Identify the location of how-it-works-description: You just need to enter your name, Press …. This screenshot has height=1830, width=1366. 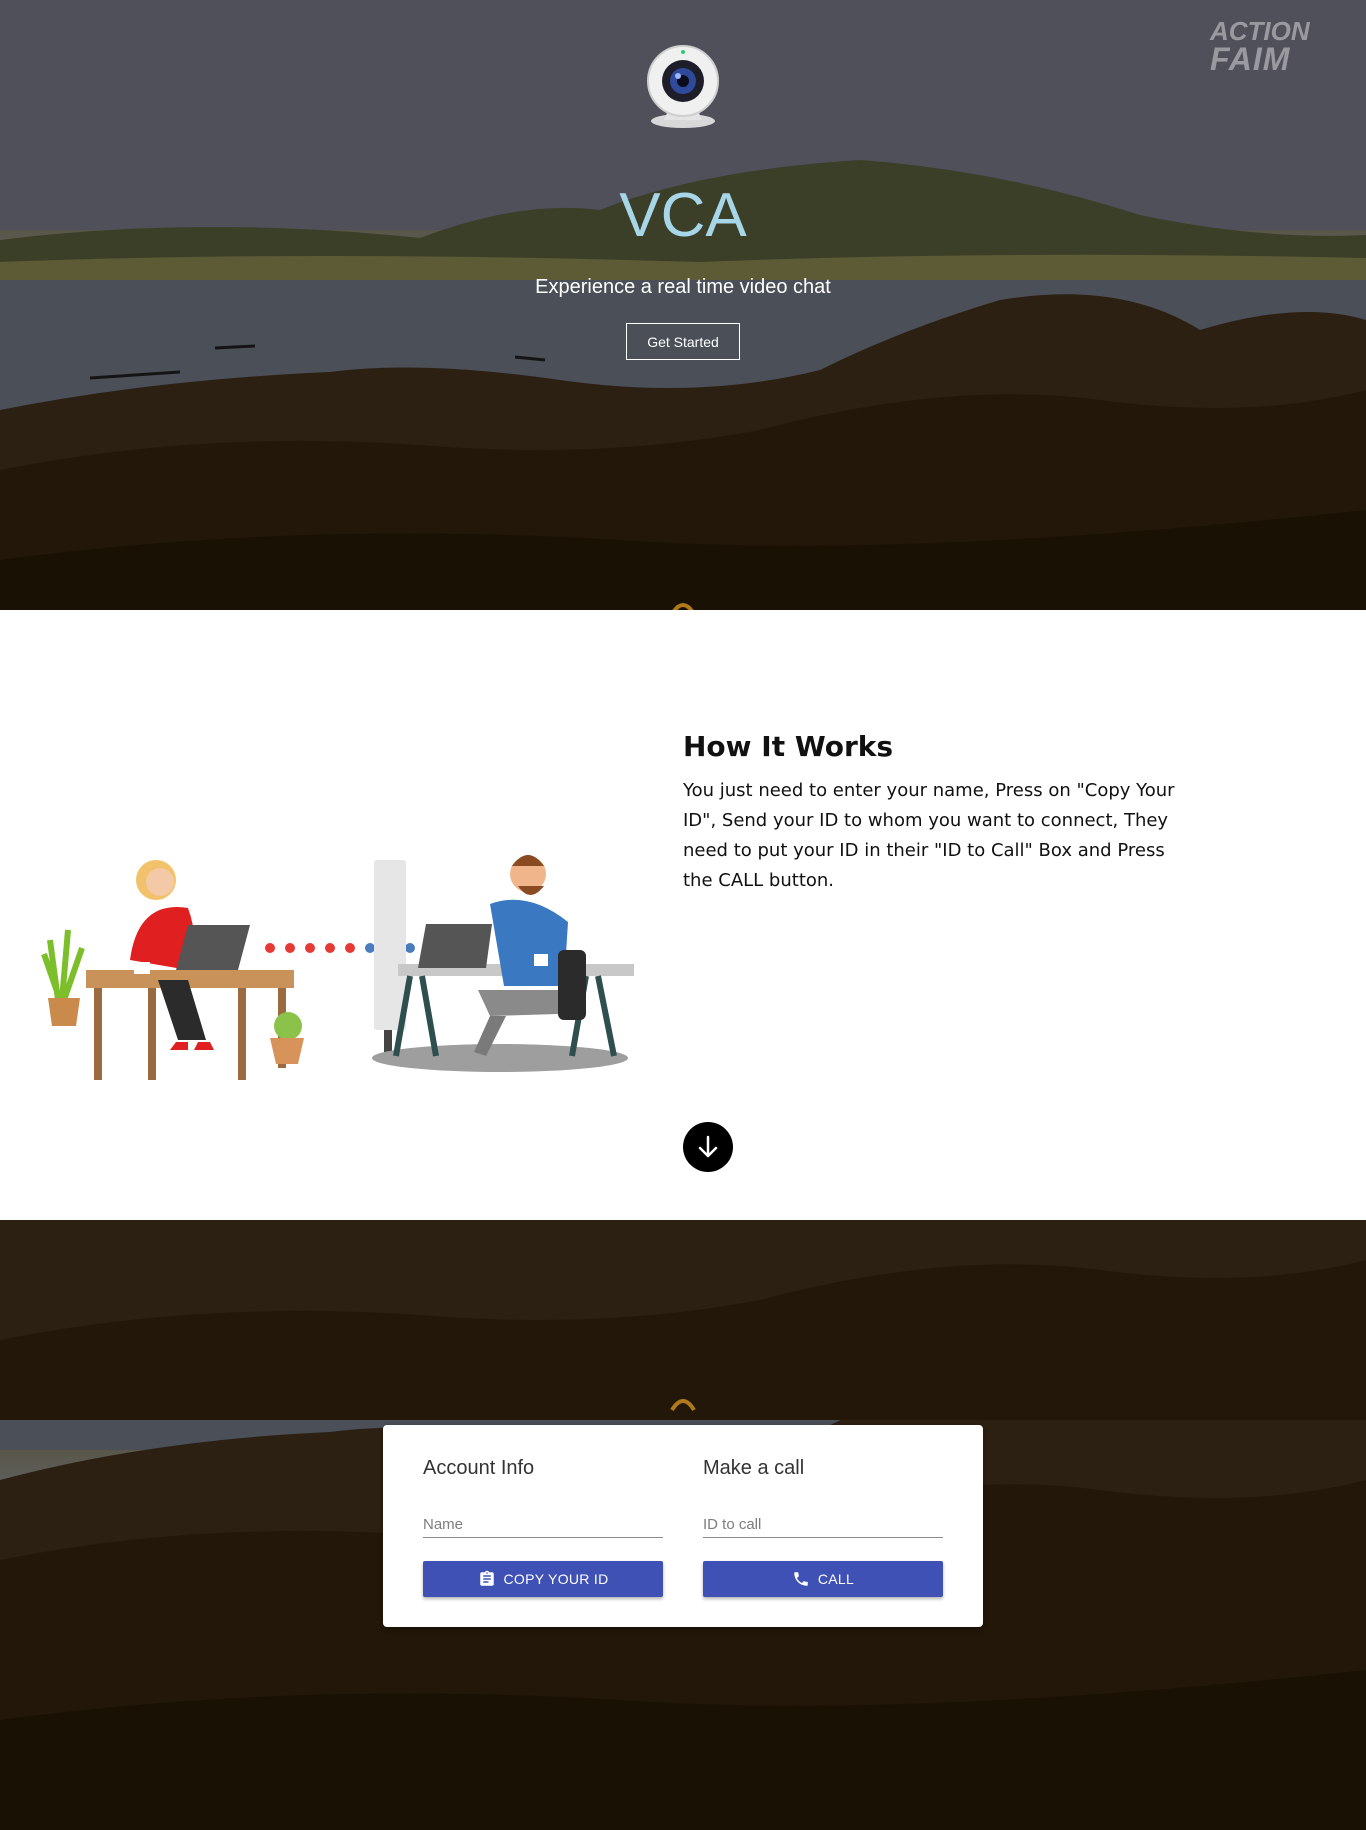
(929, 835).